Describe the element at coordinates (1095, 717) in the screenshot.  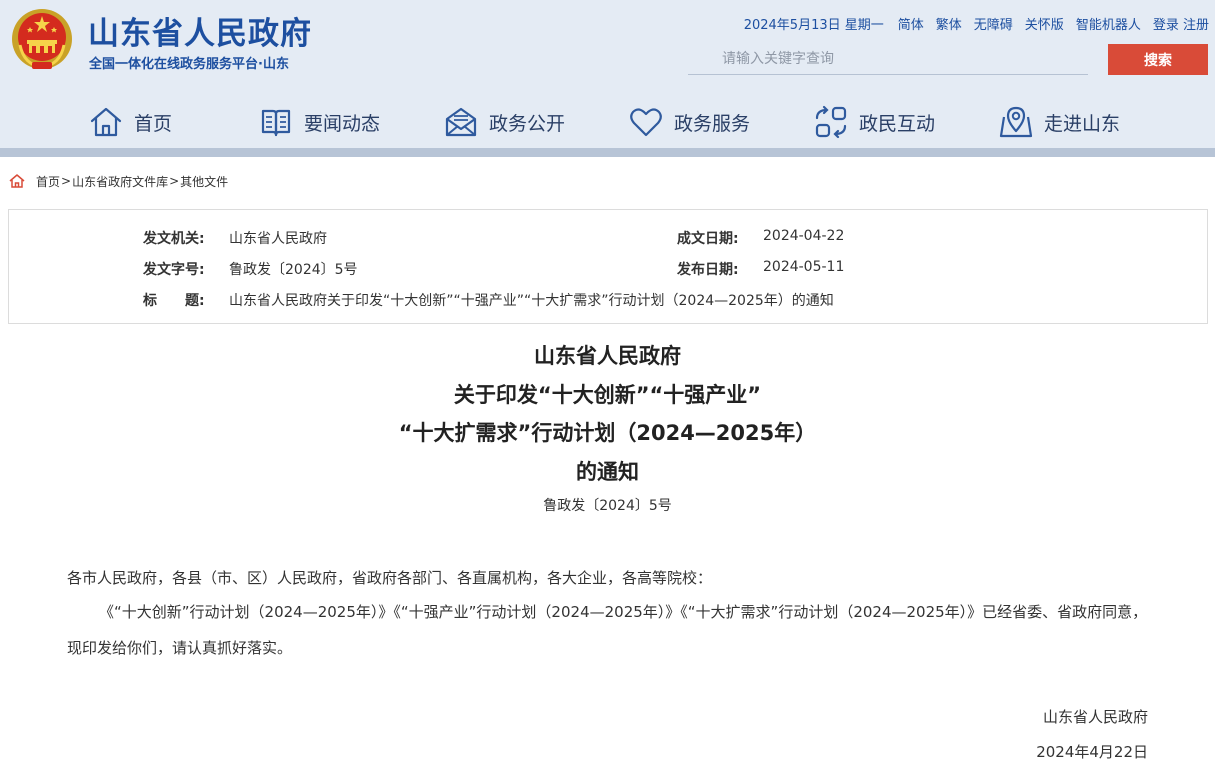
I see `signature-organization: 山东省人民政府` at that location.